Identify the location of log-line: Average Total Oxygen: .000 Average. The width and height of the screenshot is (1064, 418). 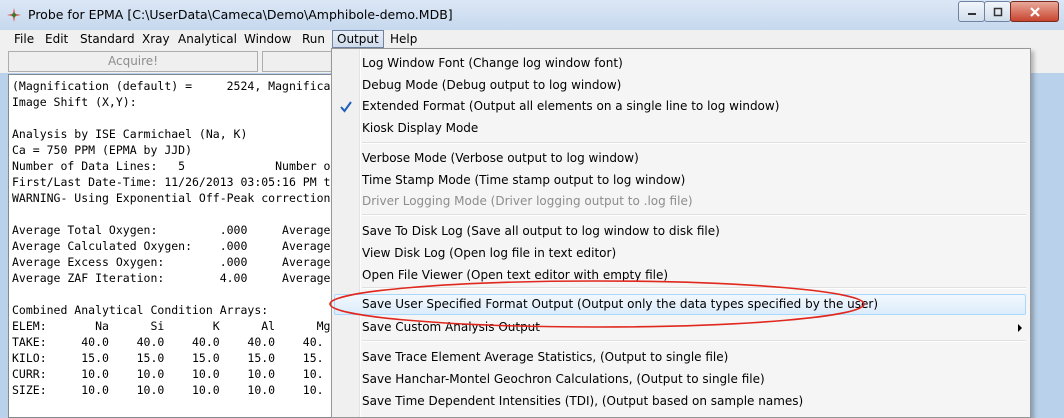
(171, 230).